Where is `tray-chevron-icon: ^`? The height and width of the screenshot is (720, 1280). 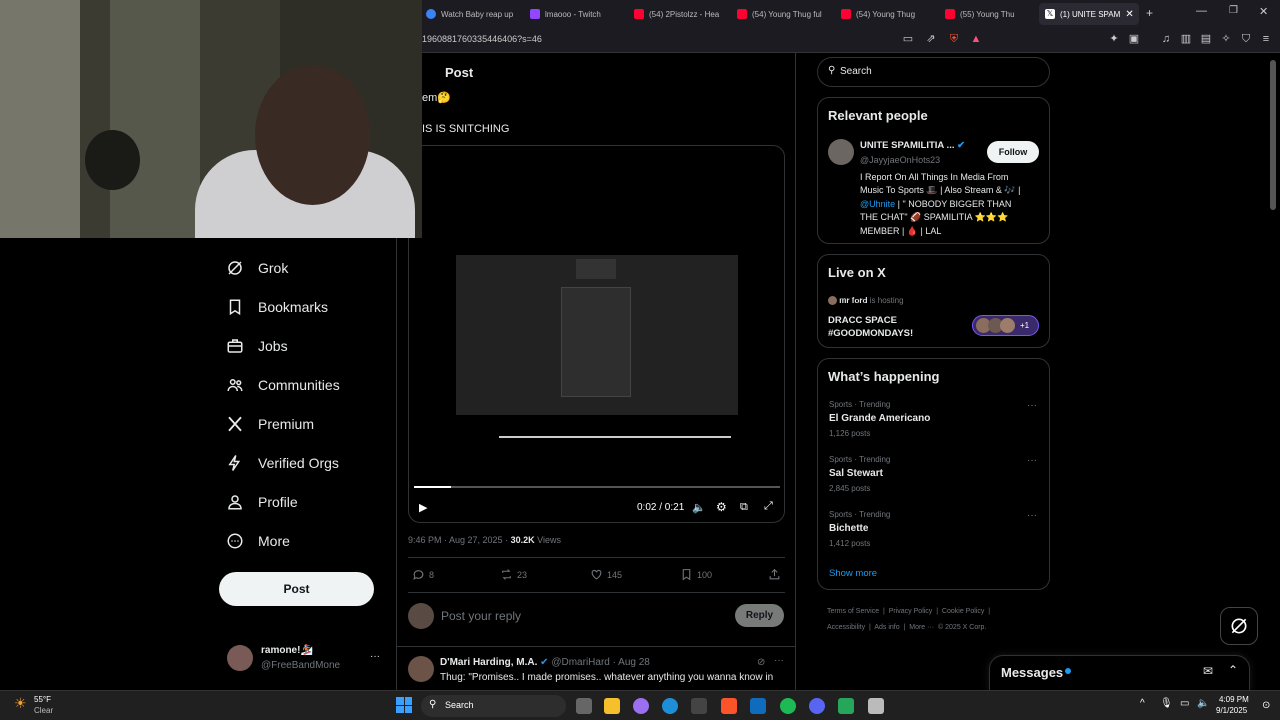 tray-chevron-icon: ^ is located at coordinates (1142, 703).